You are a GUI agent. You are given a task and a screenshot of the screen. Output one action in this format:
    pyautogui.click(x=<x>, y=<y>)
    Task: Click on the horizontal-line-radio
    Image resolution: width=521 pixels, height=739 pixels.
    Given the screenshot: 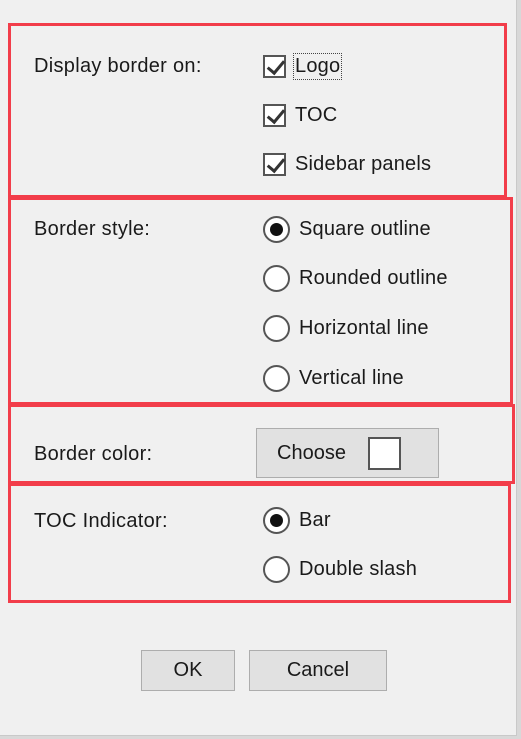 What is the action you would take?
    pyautogui.click(x=276, y=328)
    